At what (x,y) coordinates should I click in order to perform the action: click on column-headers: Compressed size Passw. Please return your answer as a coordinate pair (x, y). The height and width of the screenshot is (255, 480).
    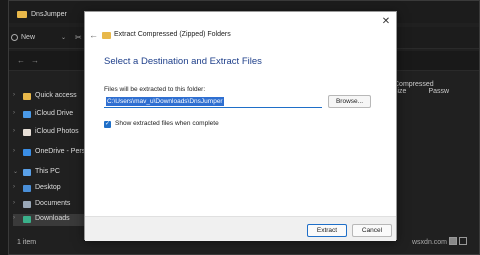
    Looking at the image, I should click on (436, 88).